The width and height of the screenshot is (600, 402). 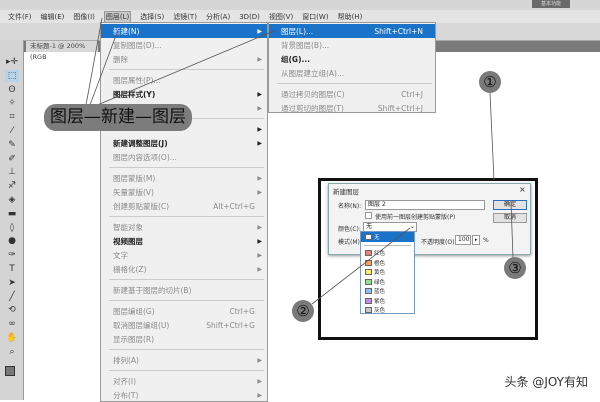 What do you see at coordinates (184, 178) in the screenshot?
I see `menu-item: 图层蒙版(M) ▶` at bounding box center [184, 178].